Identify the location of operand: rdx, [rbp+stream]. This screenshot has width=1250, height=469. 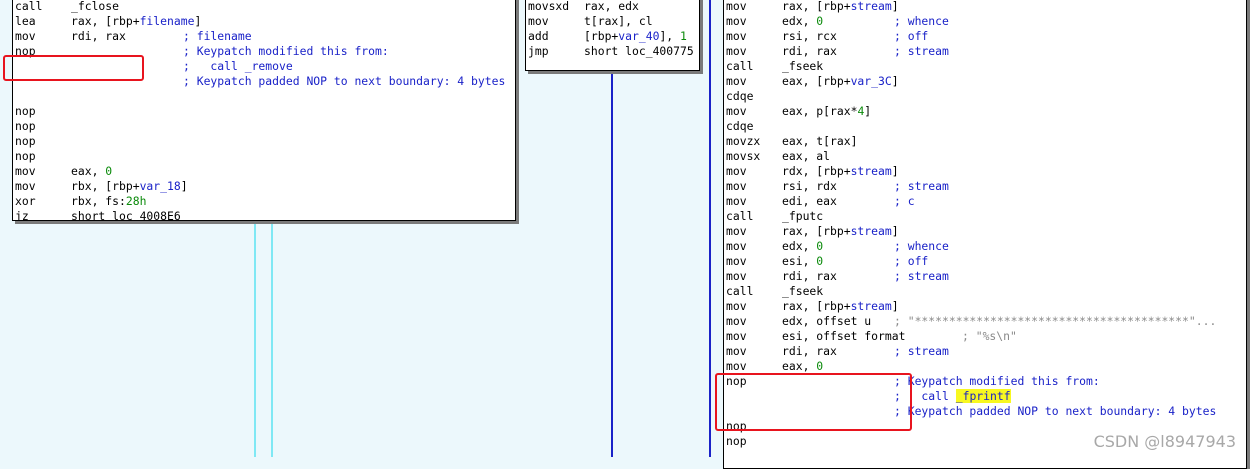
(840, 171).